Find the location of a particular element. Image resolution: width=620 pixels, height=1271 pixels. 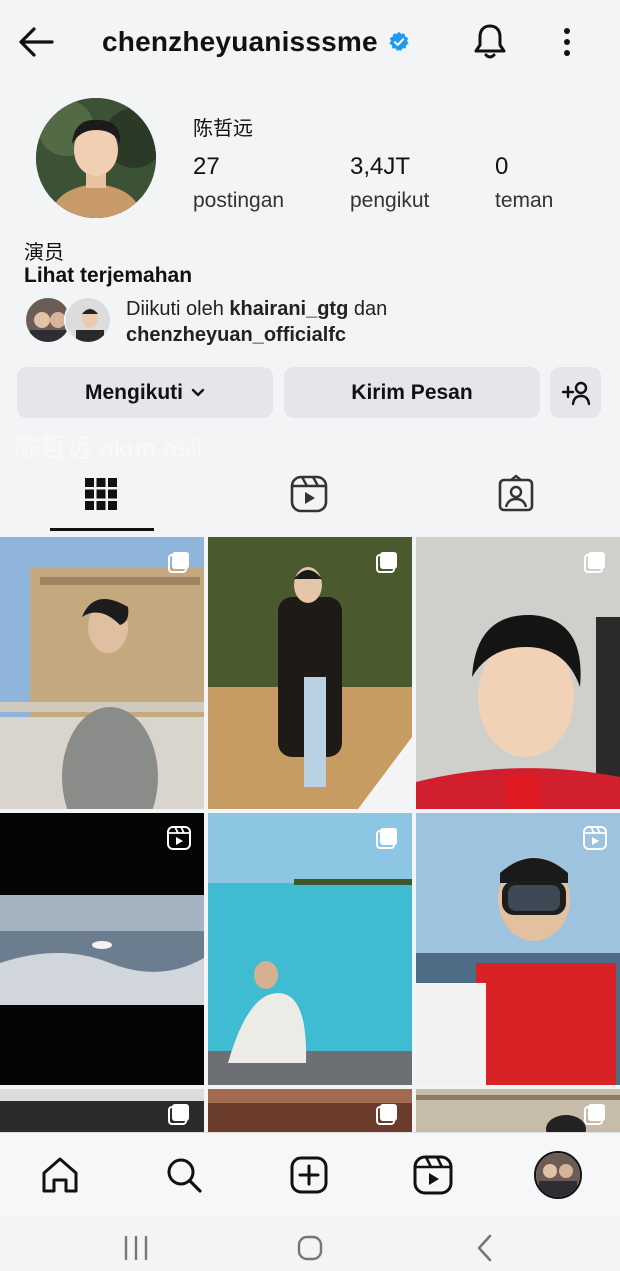

suggest-people-button is located at coordinates (575, 392).